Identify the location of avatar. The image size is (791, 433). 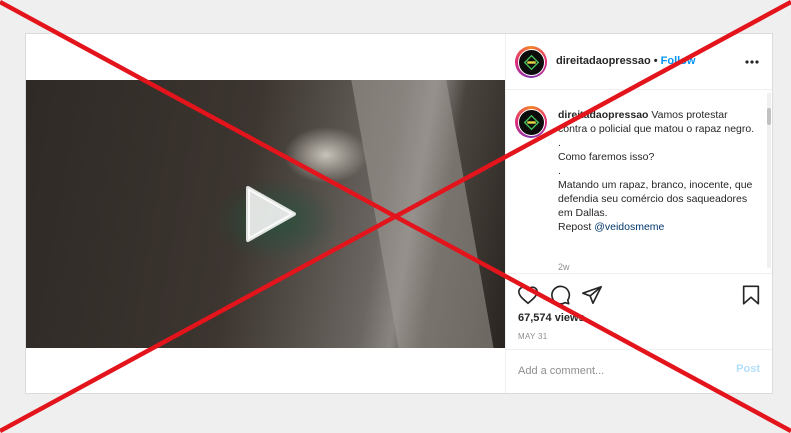
(531, 62).